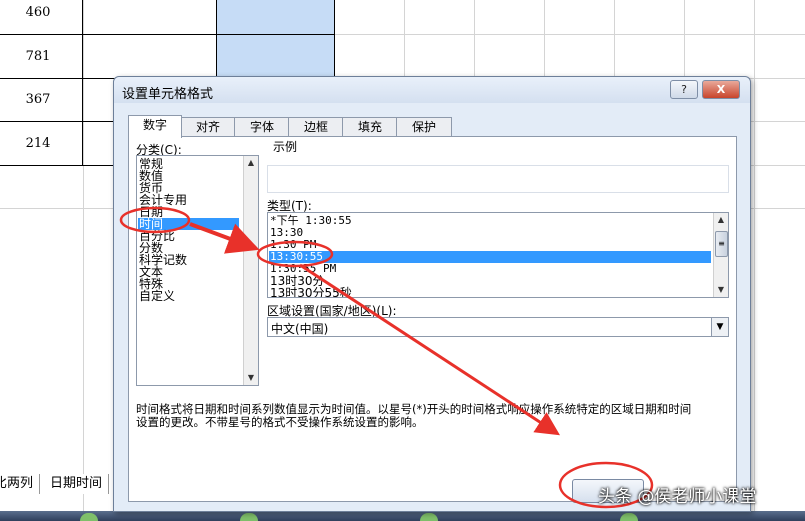 This screenshot has height=521, width=805. Describe the element at coordinates (498, 327) in the screenshot. I see `locale-select: 中文(中国) ▼` at that location.